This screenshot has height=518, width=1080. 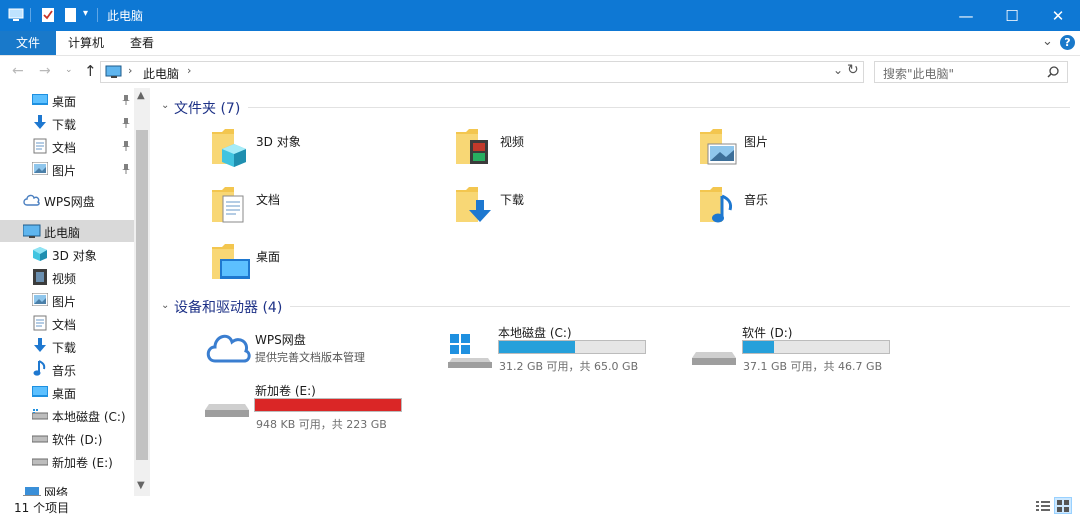 I want to click on nav-item-drive-d: 软件 (D:), so click(x=67, y=438).